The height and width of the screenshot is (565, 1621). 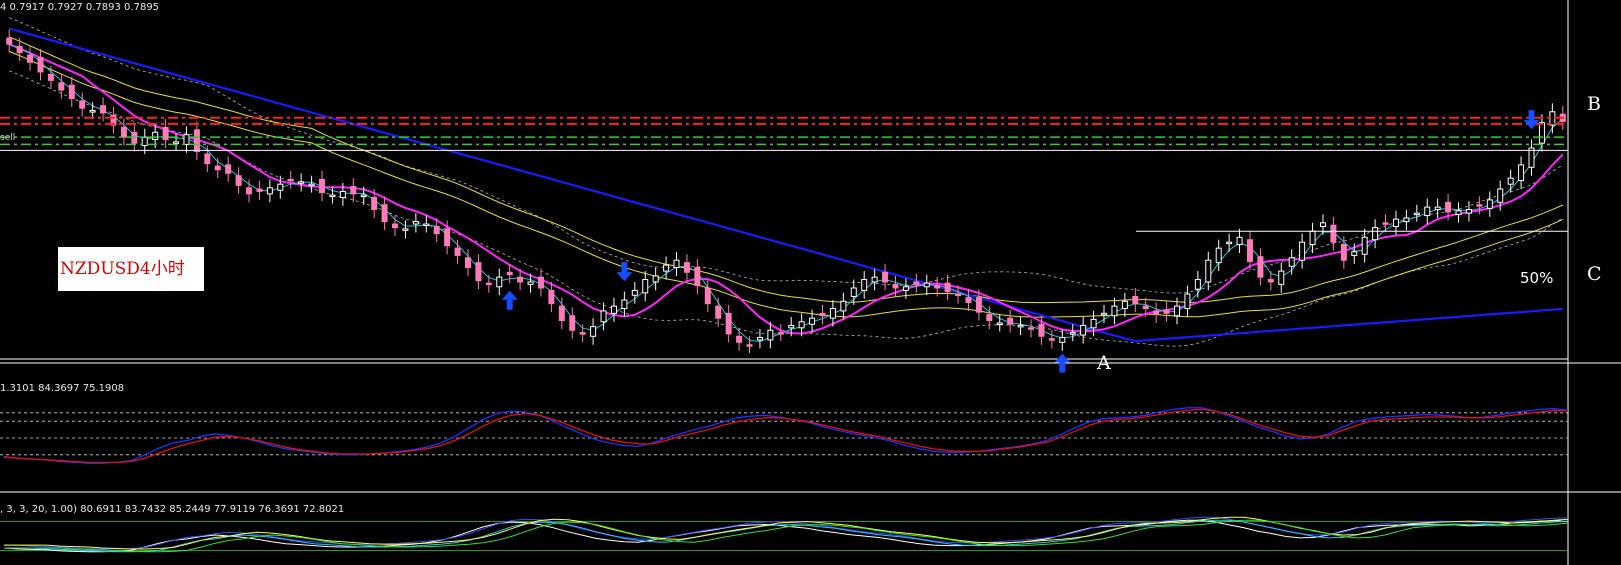 What do you see at coordinates (1104, 363) in the screenshot?
I see `marker-a: A` at bounding box center [1104, 363].